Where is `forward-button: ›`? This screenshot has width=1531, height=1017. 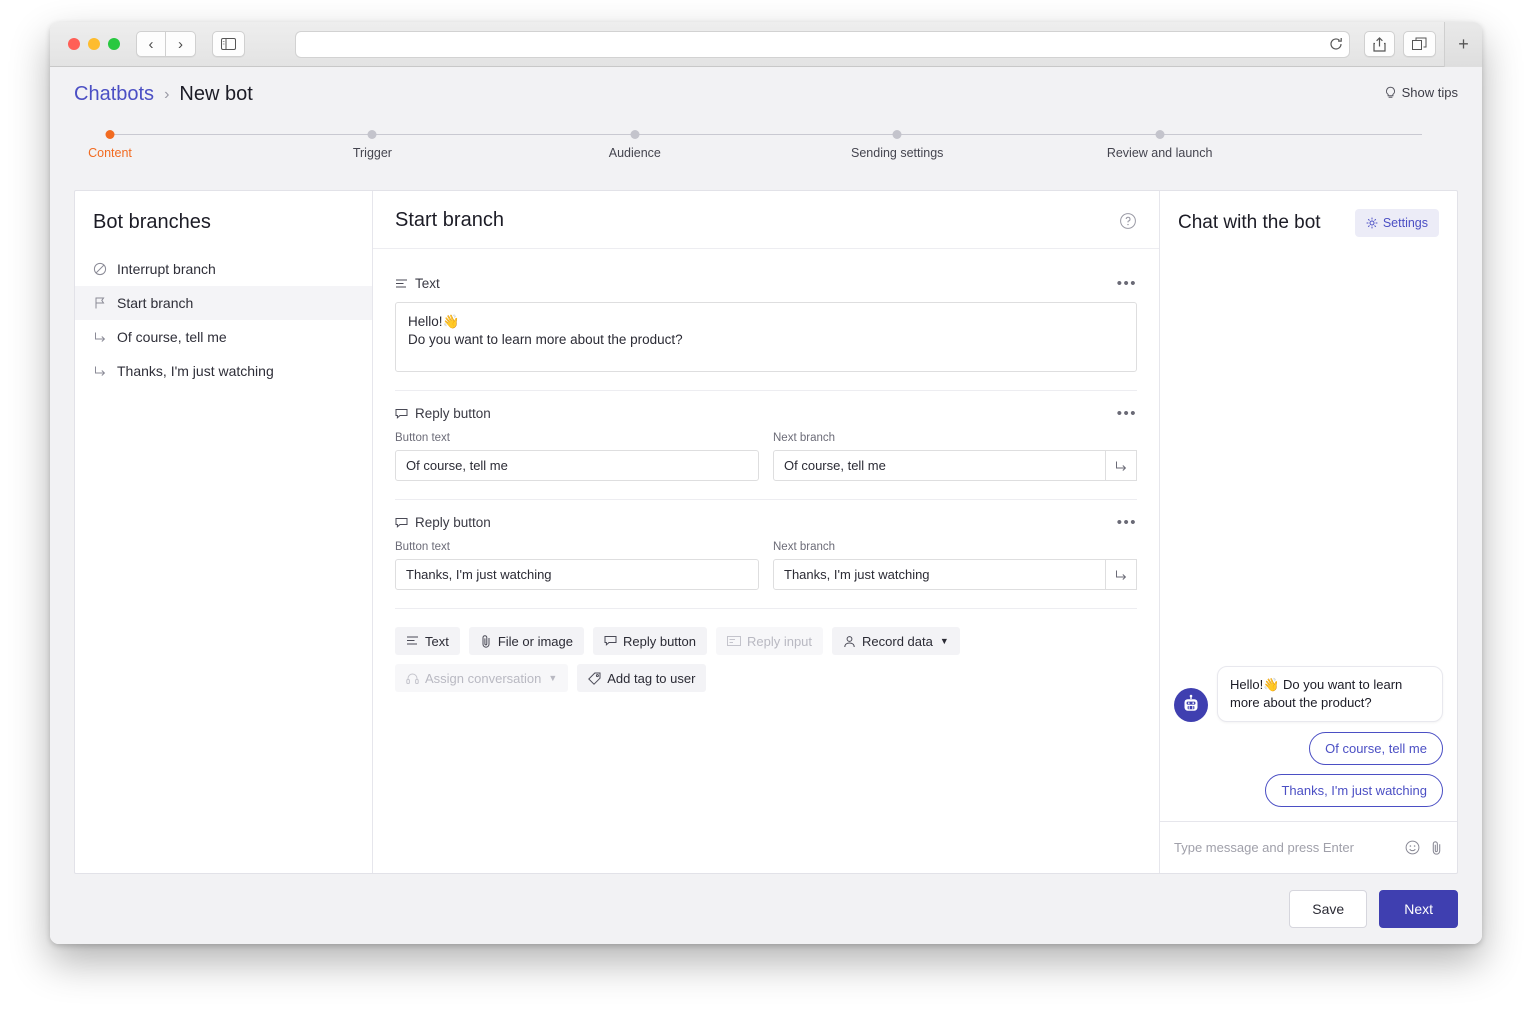
forward-button: › is located at coordinates (181, 44).